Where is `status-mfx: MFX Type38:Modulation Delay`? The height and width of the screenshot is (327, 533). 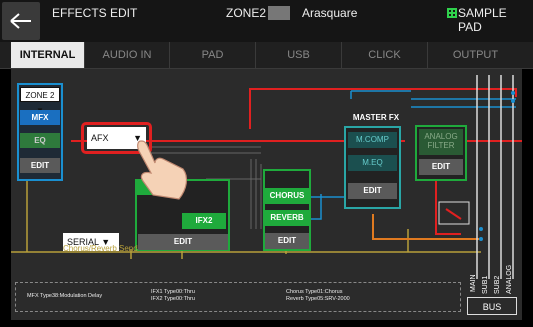
status-mfx: MFX Type38:Modulation Delay is located at coordinates (65, 296).